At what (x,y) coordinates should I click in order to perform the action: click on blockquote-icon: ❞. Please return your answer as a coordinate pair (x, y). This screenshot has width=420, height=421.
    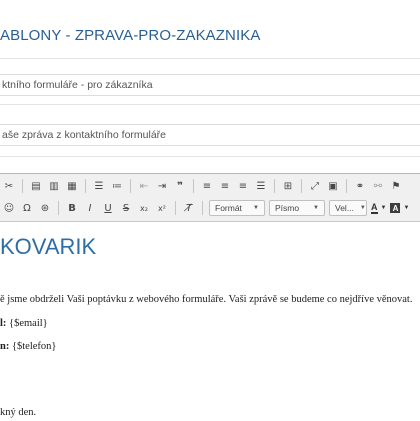
    Looking at the image, I should click on (180, 186).